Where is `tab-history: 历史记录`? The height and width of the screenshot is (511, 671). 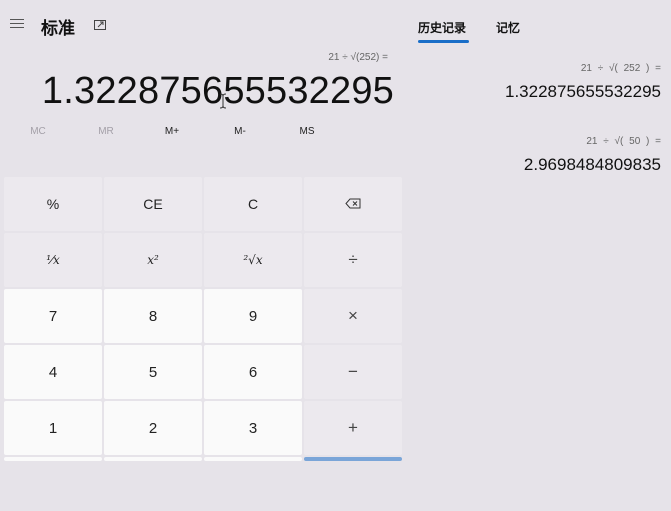
tab-history: 历史记录 is located at coordinates (442, 27).